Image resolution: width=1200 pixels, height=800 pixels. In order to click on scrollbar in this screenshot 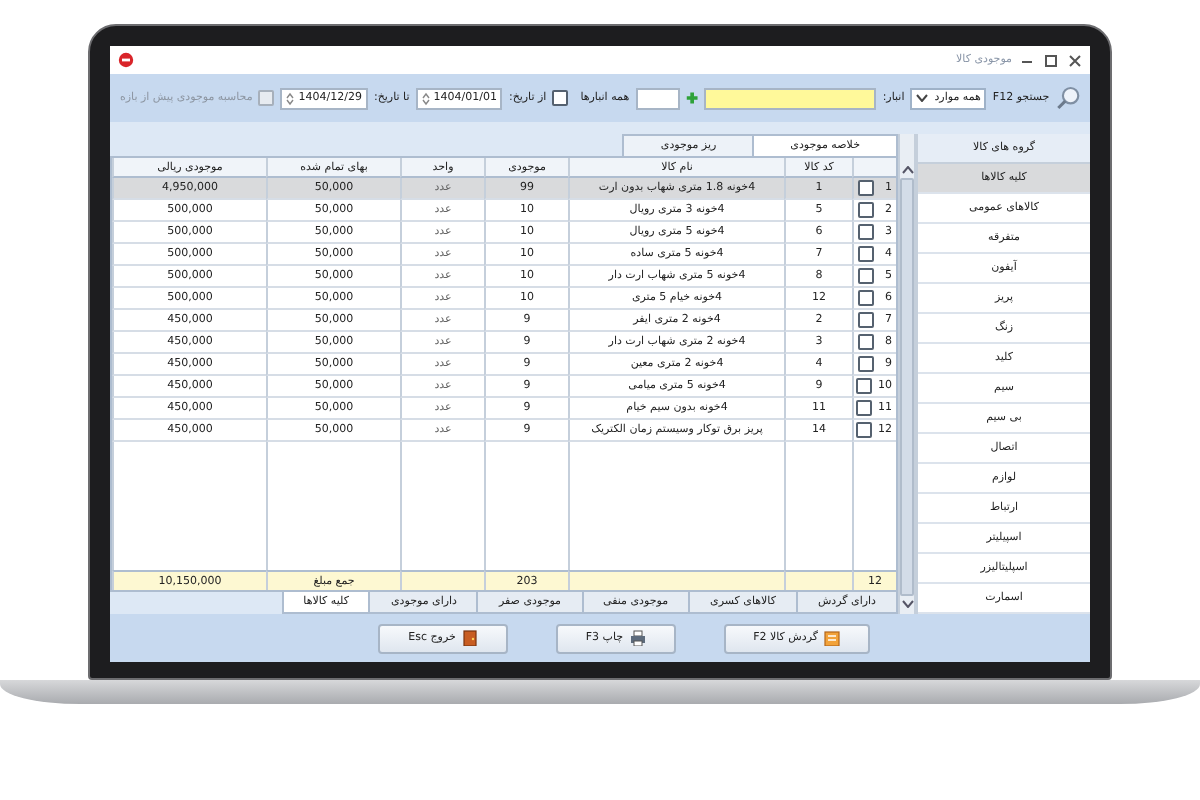, I will do `click(907, 374)`.